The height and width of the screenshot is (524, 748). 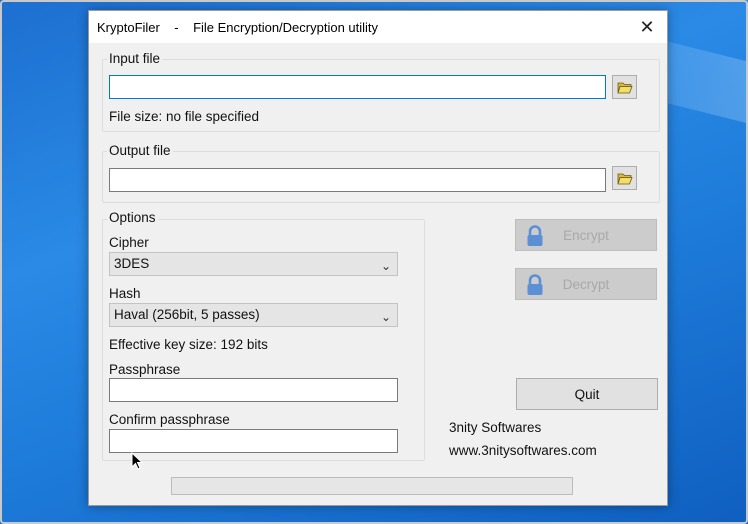 What do you see at coordinates (357, 87) in the screenshot?
I see `input-file-field` at bounding box center [357, 87].